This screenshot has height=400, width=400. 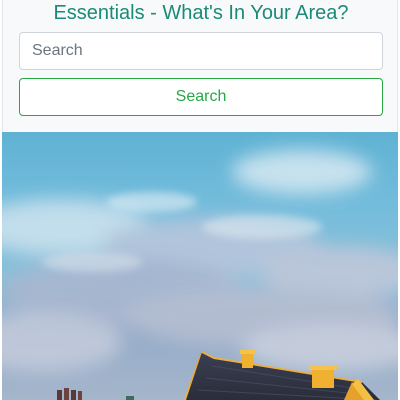 What do you see at coordinates (201, 51) in the screenshot?
I see `search-input` at bounding box center [201, 51].